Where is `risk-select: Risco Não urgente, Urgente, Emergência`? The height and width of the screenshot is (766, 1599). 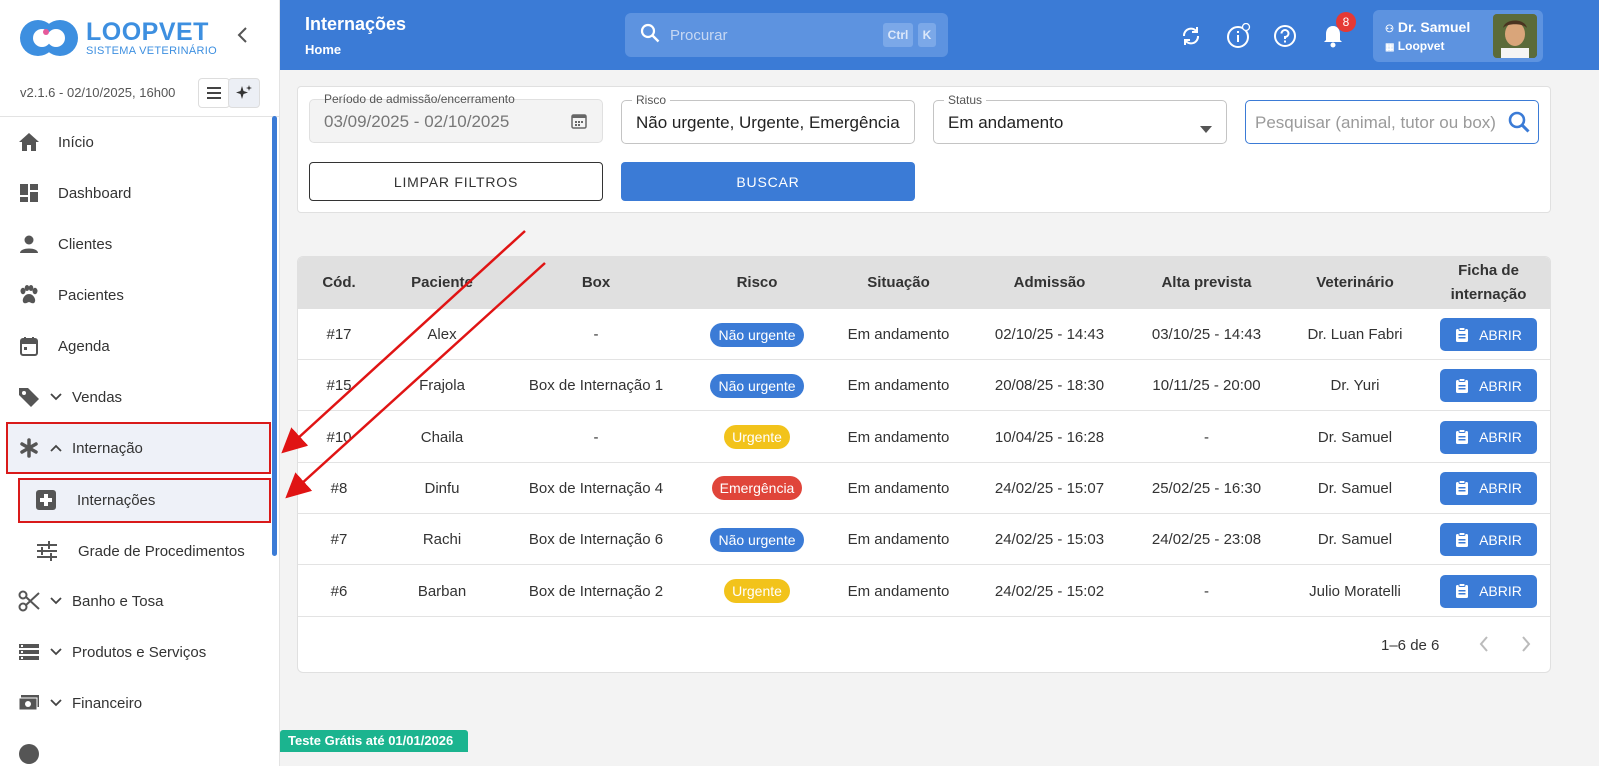 risk-select: Risco Não urgente, Urgente, Emergência is located at coordinates (768, 118).